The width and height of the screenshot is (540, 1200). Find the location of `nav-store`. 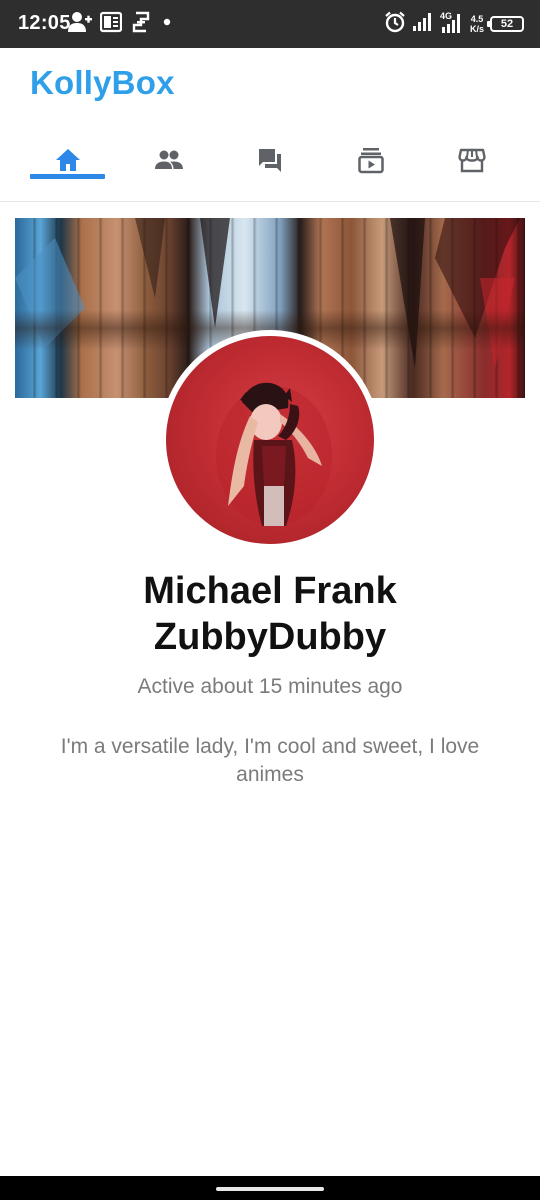

nav-store is located at coordinates (471, 162).